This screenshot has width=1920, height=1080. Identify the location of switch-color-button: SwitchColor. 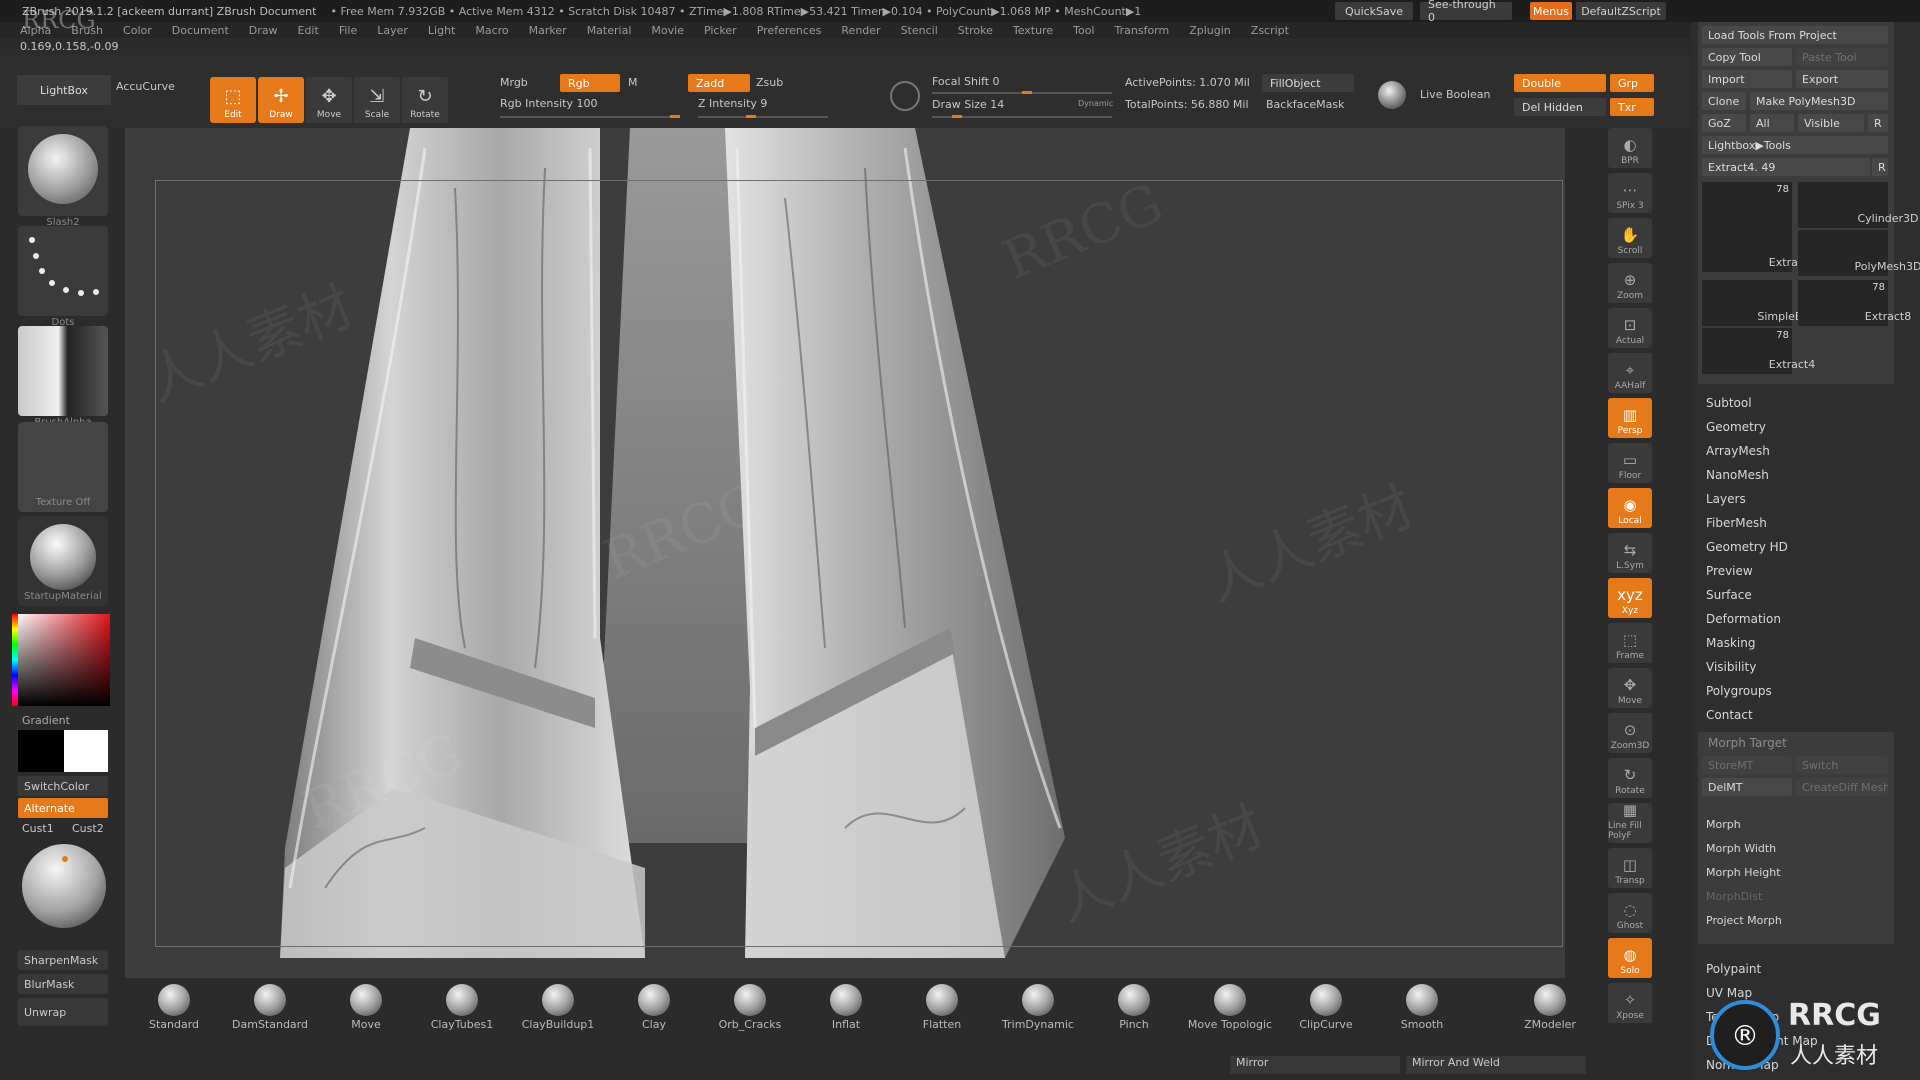
(63, 786).